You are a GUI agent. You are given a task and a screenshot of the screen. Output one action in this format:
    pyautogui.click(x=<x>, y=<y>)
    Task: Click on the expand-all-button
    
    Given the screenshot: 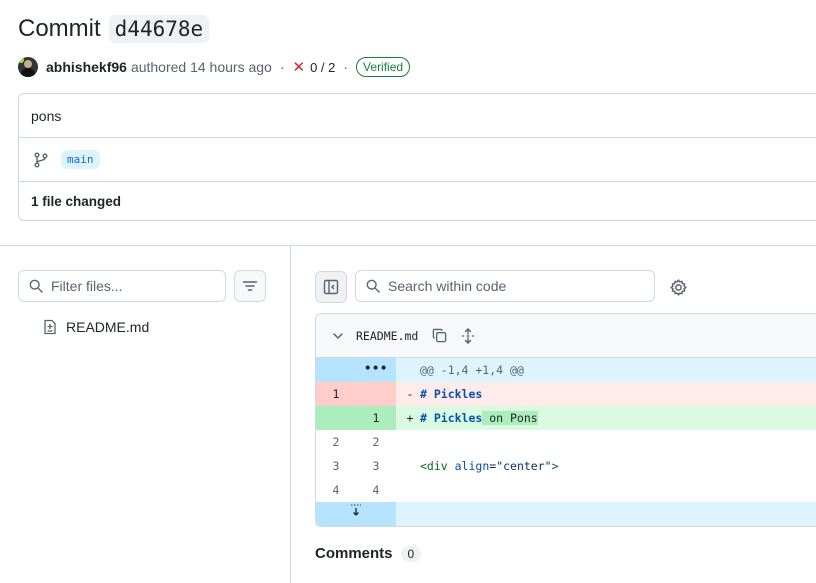 What is the action you would take?
    pyautogui.click(x=468, y=335)
    